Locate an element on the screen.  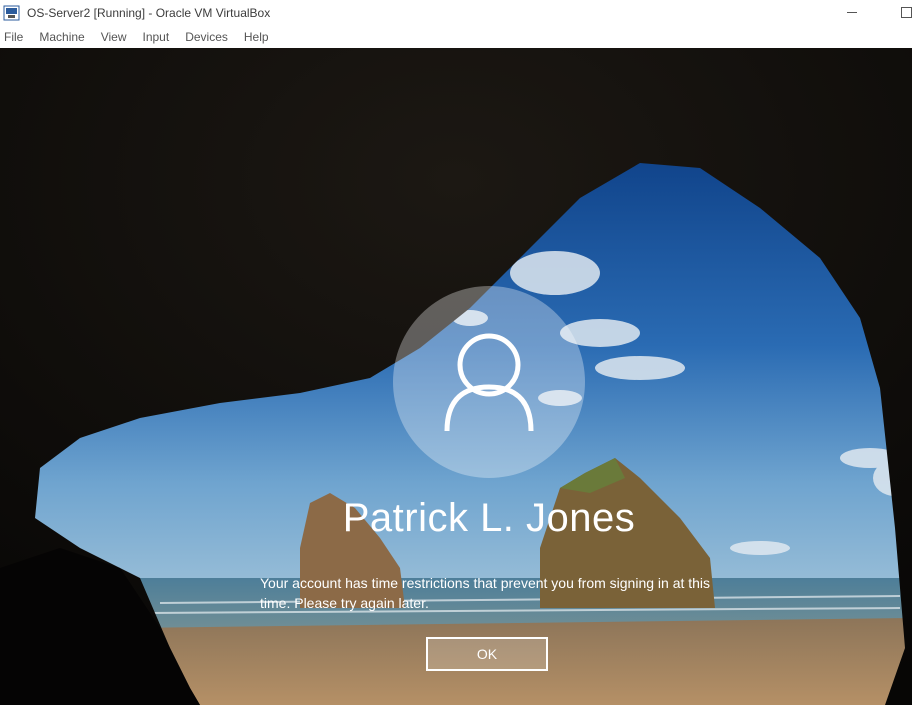
virtualbox-icon is located at coordinates (12, 13).